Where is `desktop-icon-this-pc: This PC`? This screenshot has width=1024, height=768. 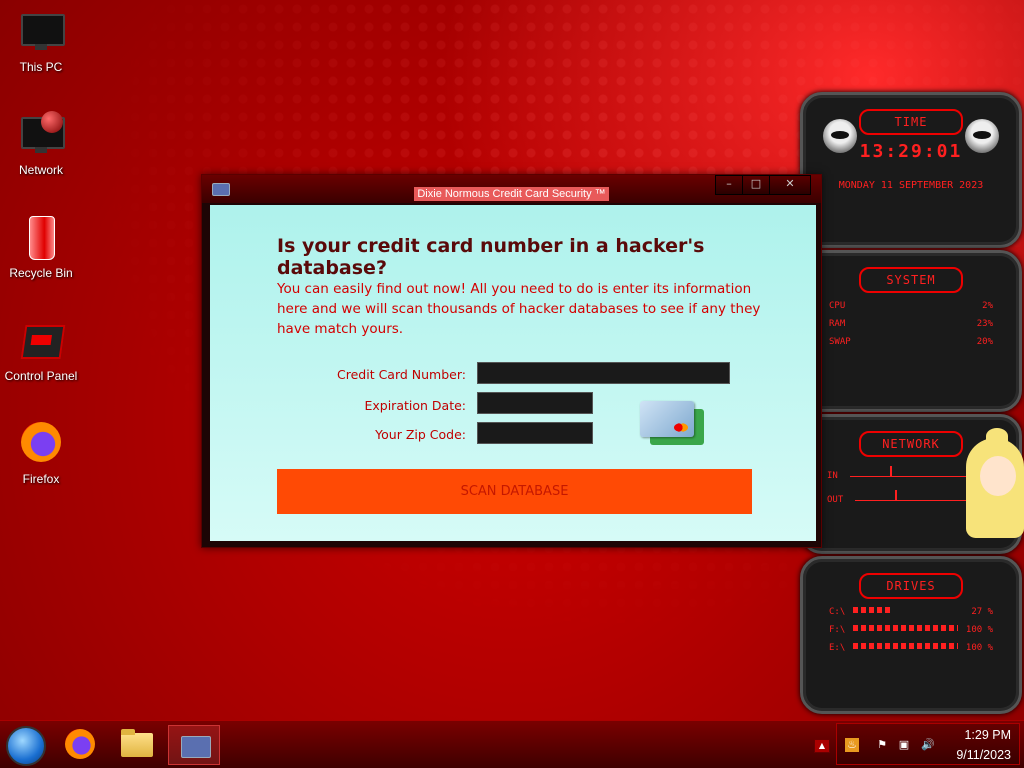
desktop-icon-this-pc: This PC is located at coordinates (41, 41).